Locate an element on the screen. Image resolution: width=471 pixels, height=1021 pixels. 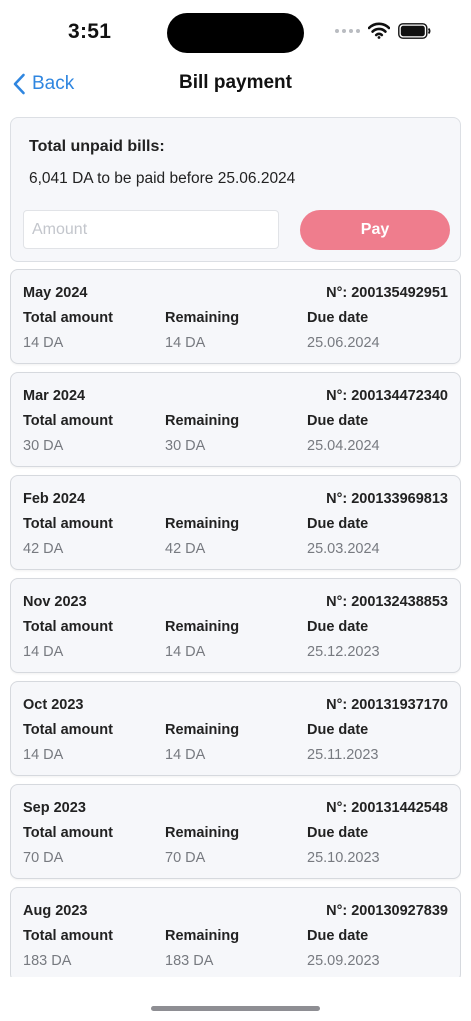
total-amount-value: 183 DA is located at coordinates (47, 961).